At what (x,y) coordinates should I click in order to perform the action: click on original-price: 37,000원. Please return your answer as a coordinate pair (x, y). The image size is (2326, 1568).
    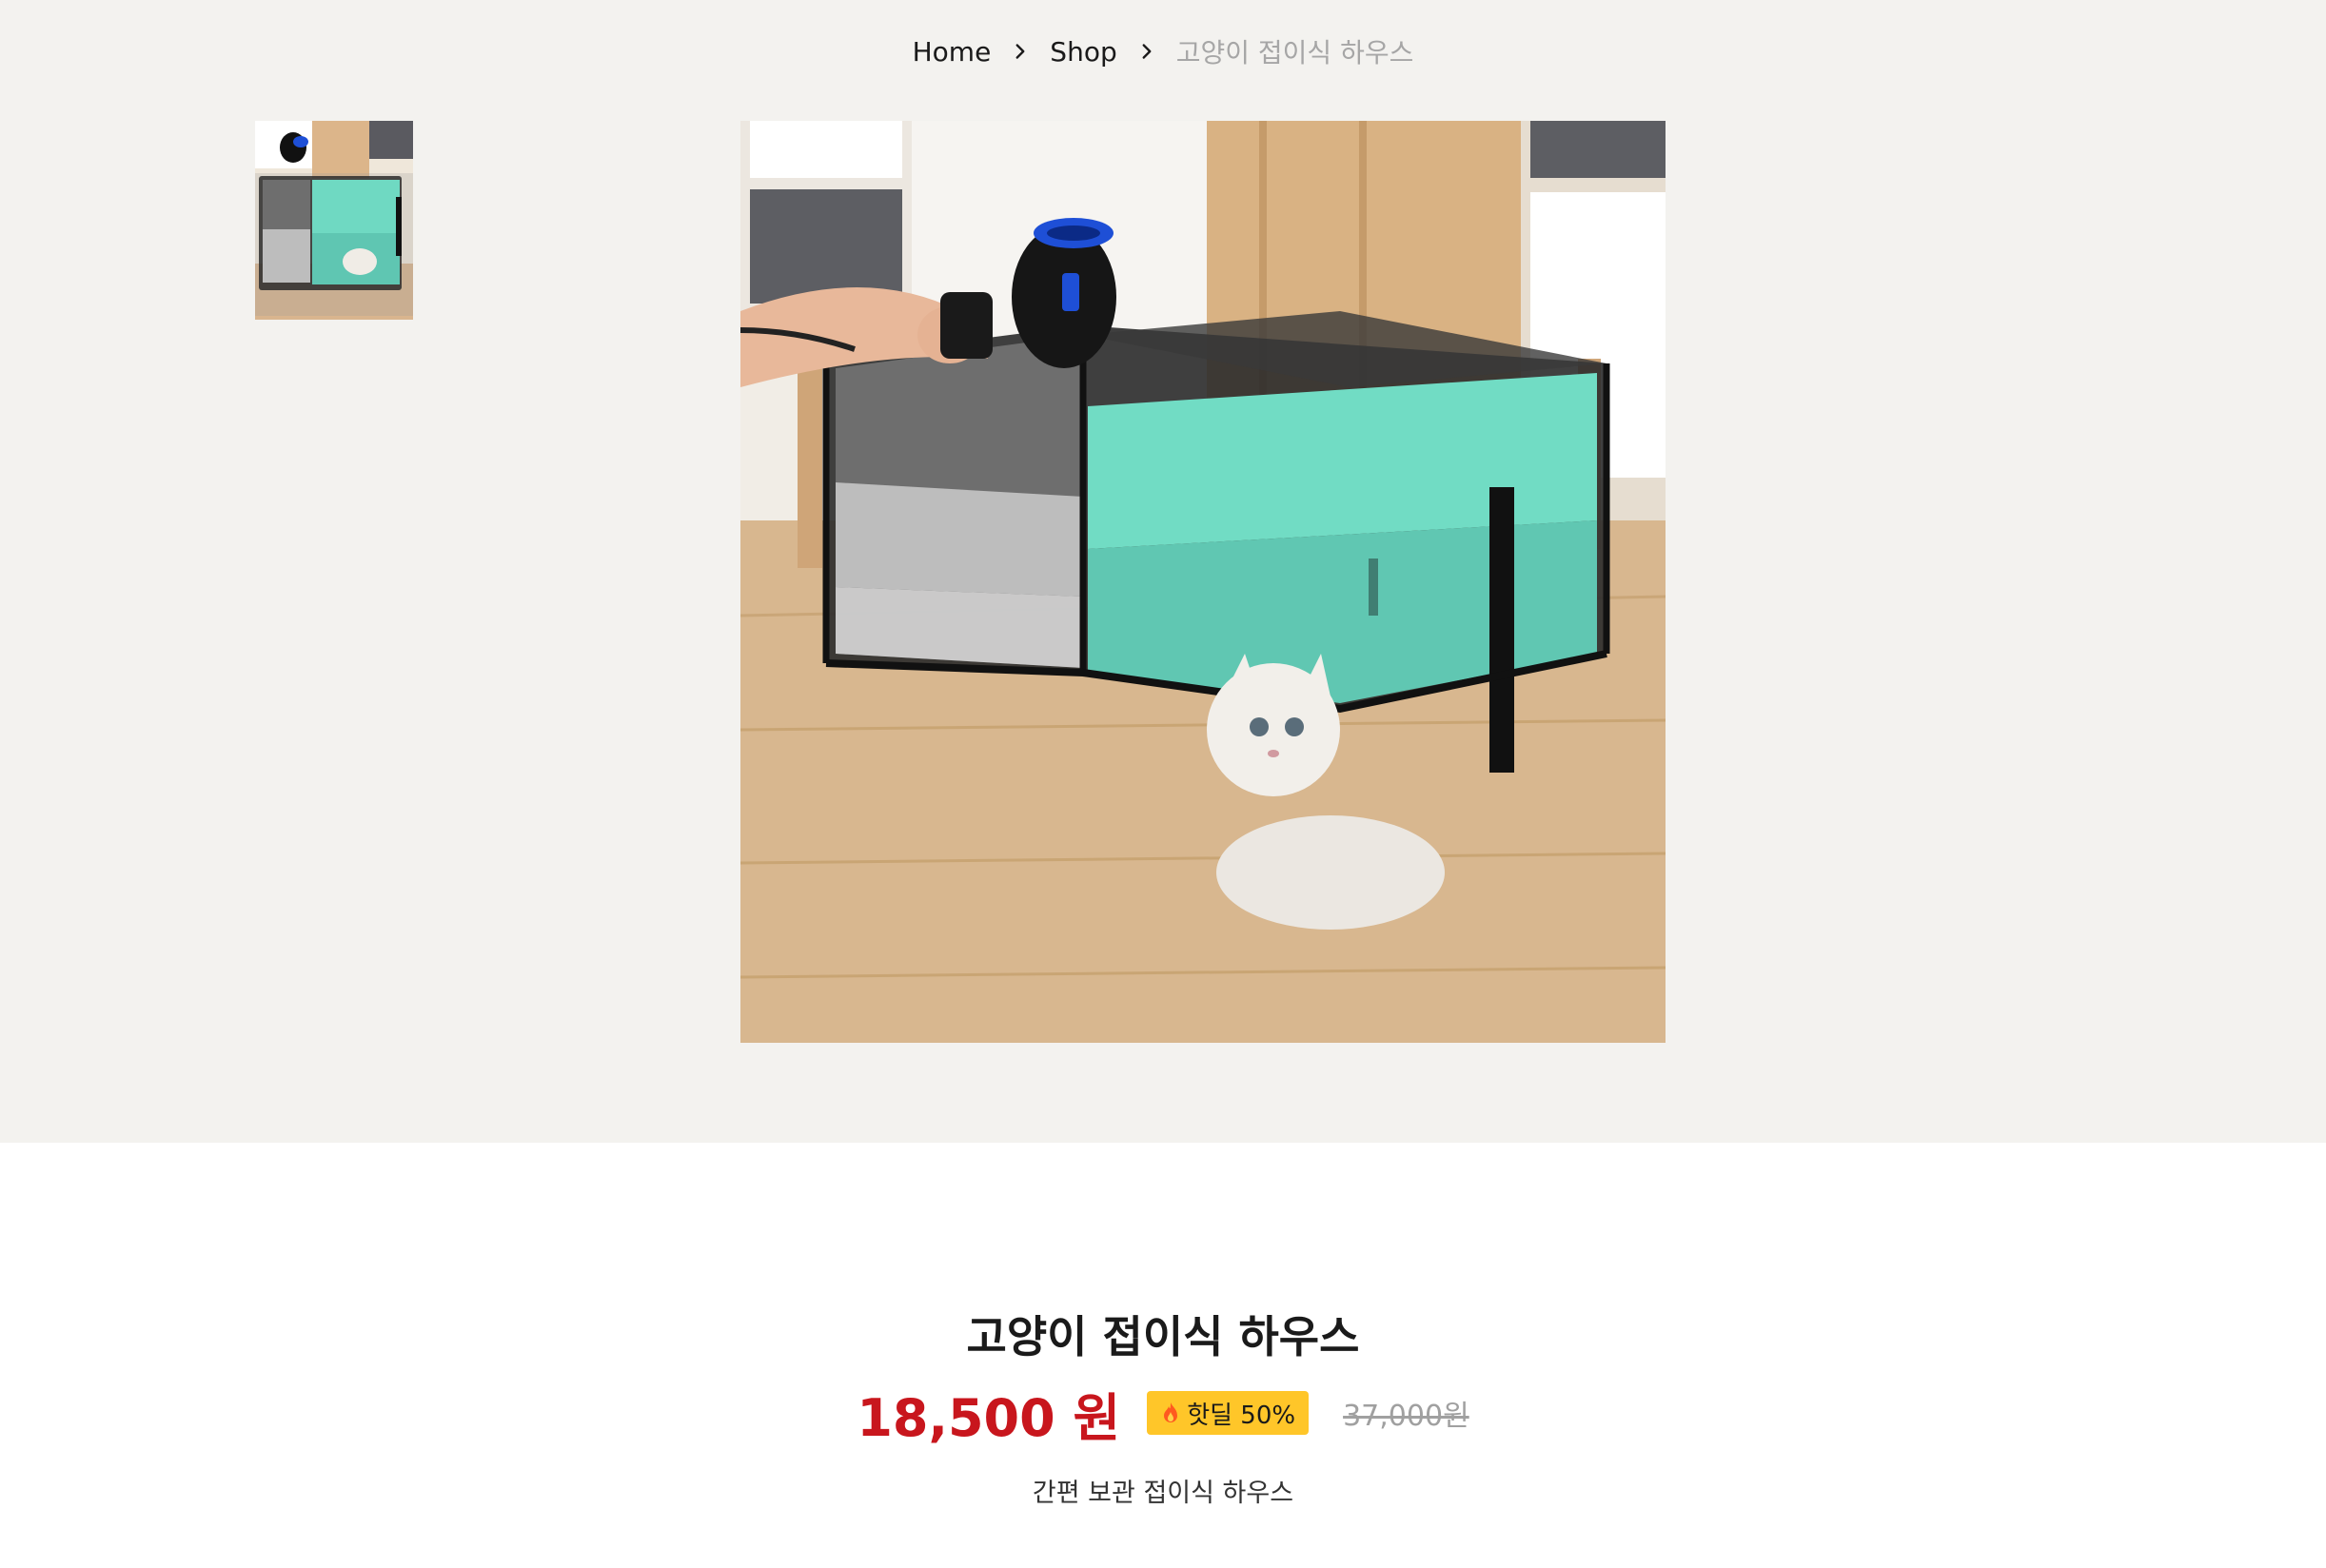
    Looking at the image, I should click on (1406, 1416).